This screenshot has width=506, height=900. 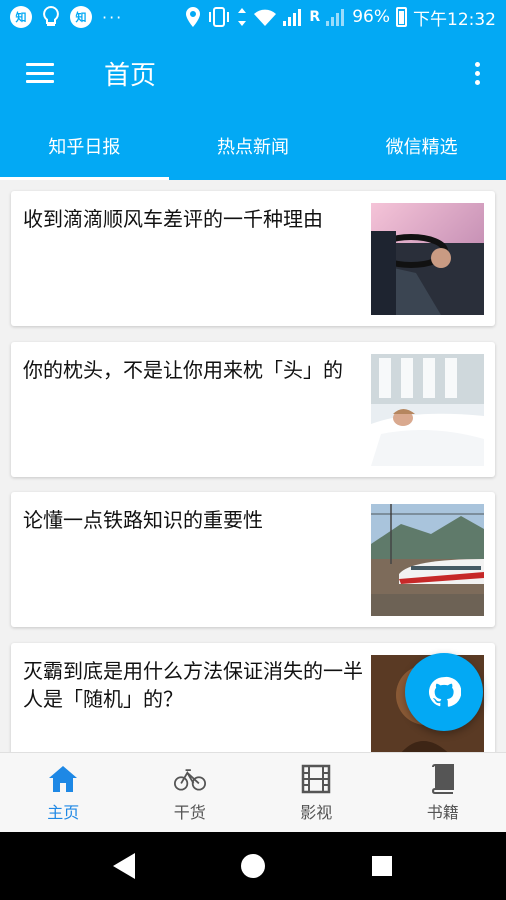 What do you see at coordinates (66, 17) in the screenshot?
I see `status-left: 知 知 ···` at bounding box center [66, 17].